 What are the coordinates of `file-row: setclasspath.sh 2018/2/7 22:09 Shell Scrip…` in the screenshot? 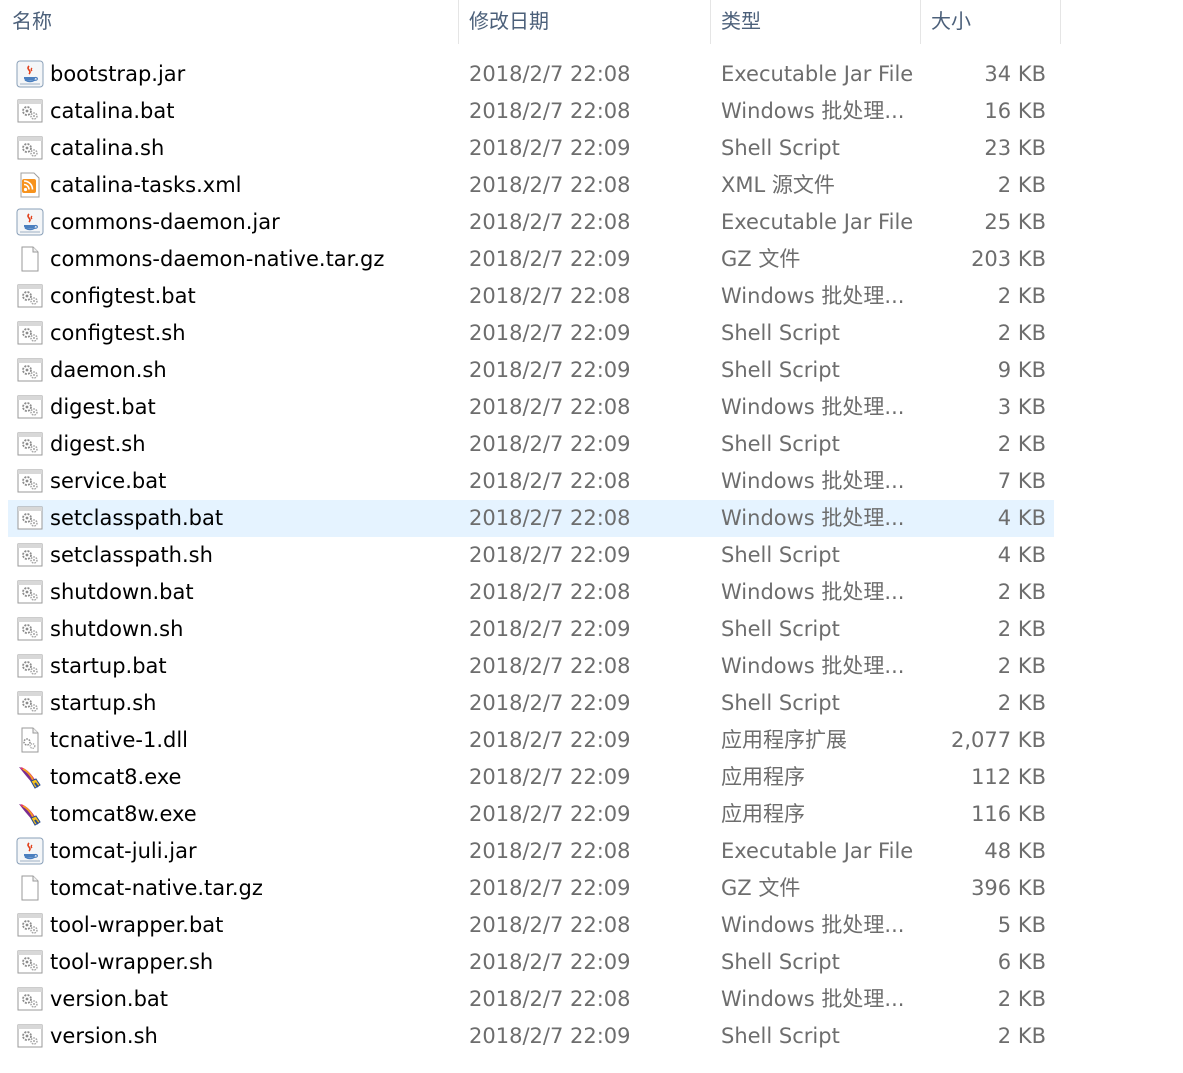 It's located at (531, 555).